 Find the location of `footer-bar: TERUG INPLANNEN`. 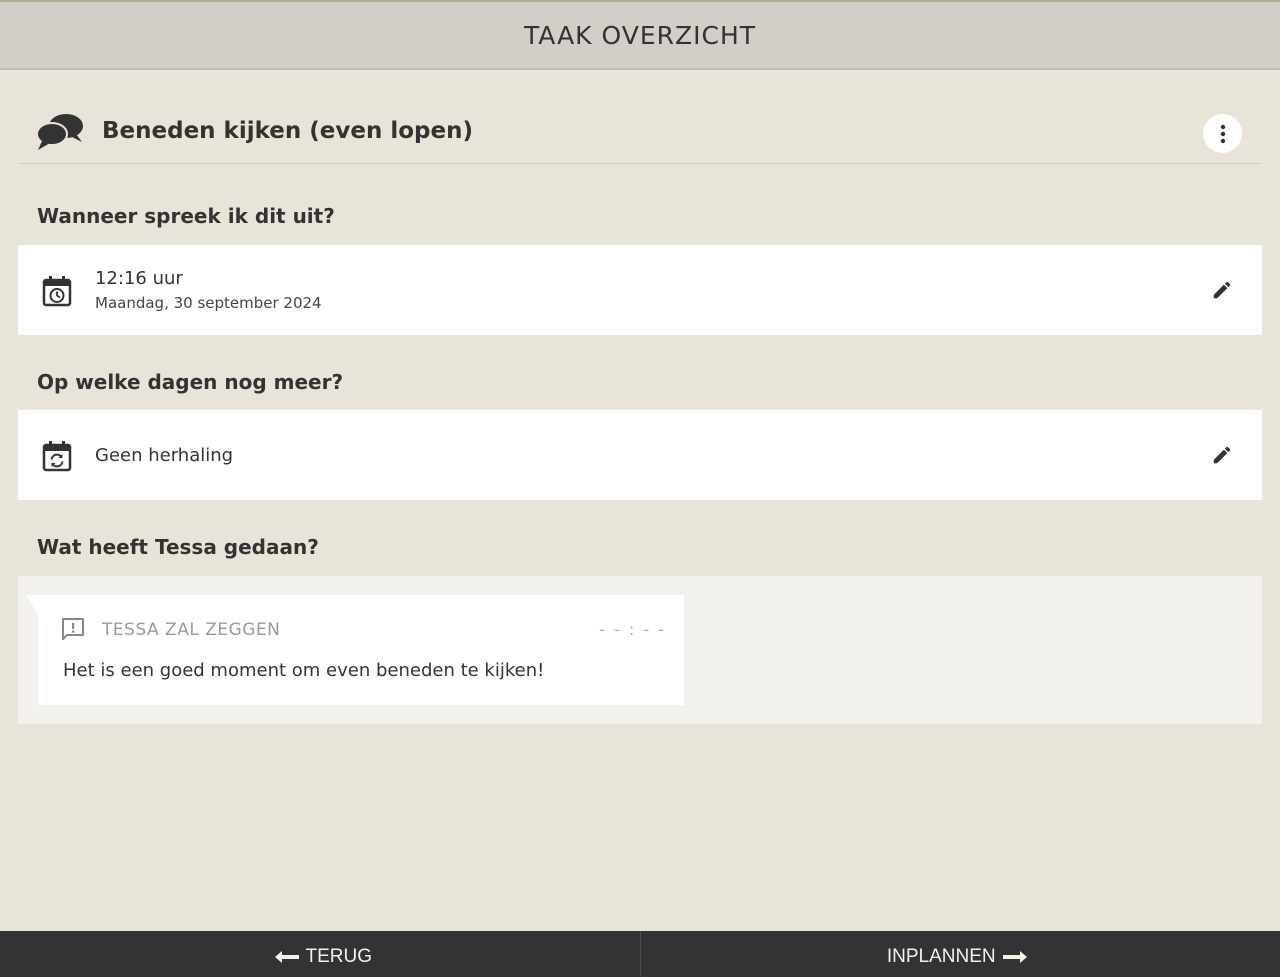

footer-bar: TERUG INPLANNEN is located at coordinates (640, 954).